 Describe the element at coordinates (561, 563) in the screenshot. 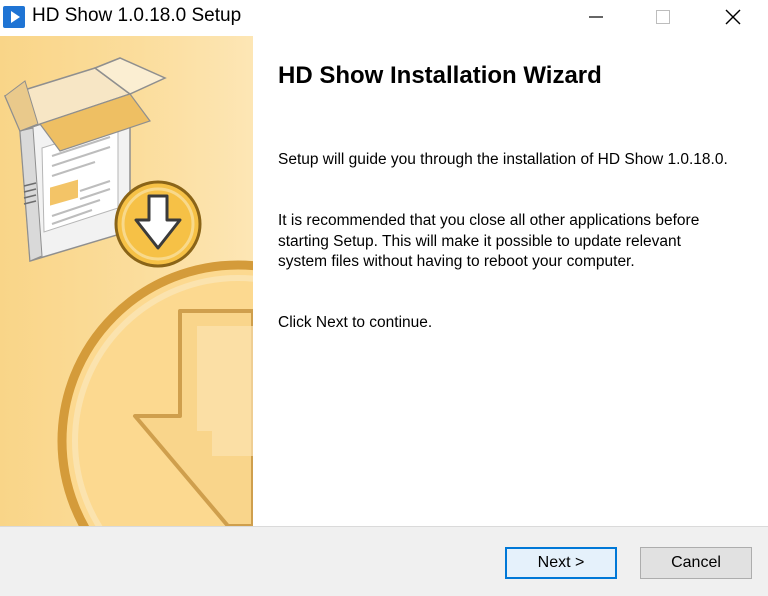

I see `next-button: Next >` at that location.